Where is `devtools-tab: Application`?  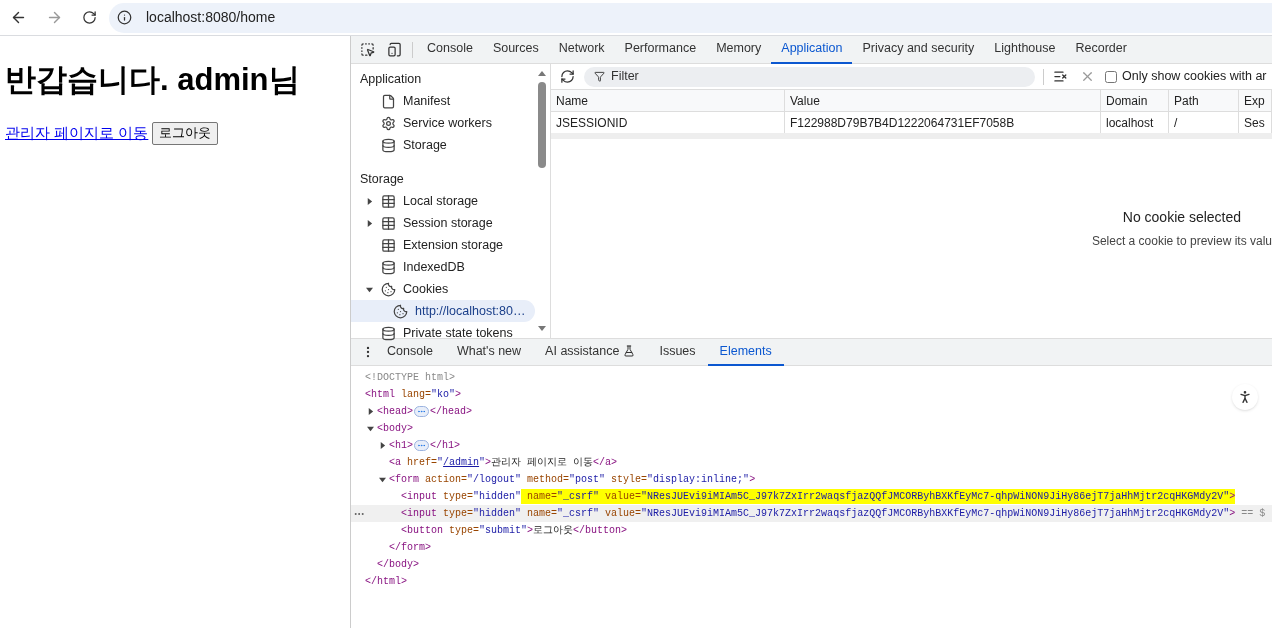
devtools-tab: Application is located at coordinates (812, 49).